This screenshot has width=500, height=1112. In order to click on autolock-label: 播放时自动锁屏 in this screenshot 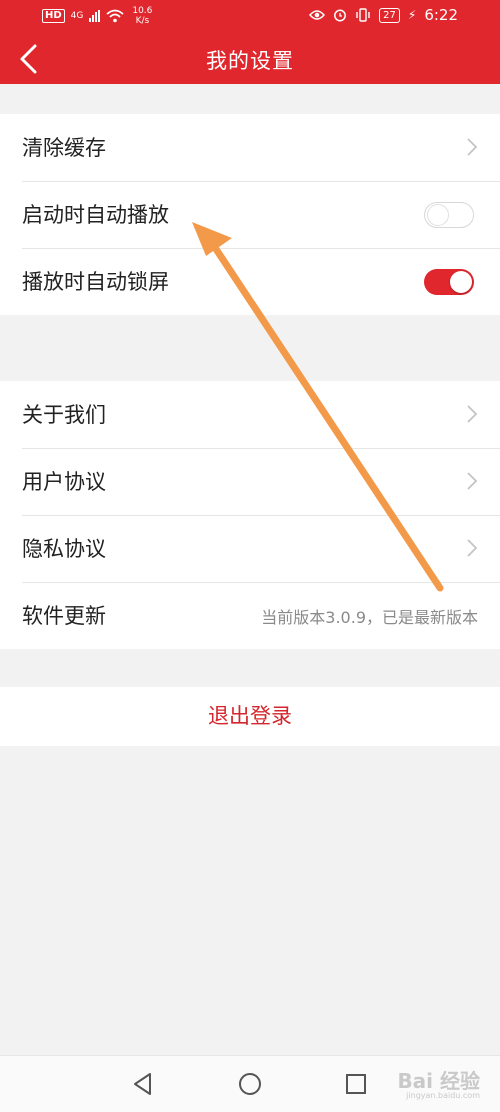, I will do `click(95, 282)`.